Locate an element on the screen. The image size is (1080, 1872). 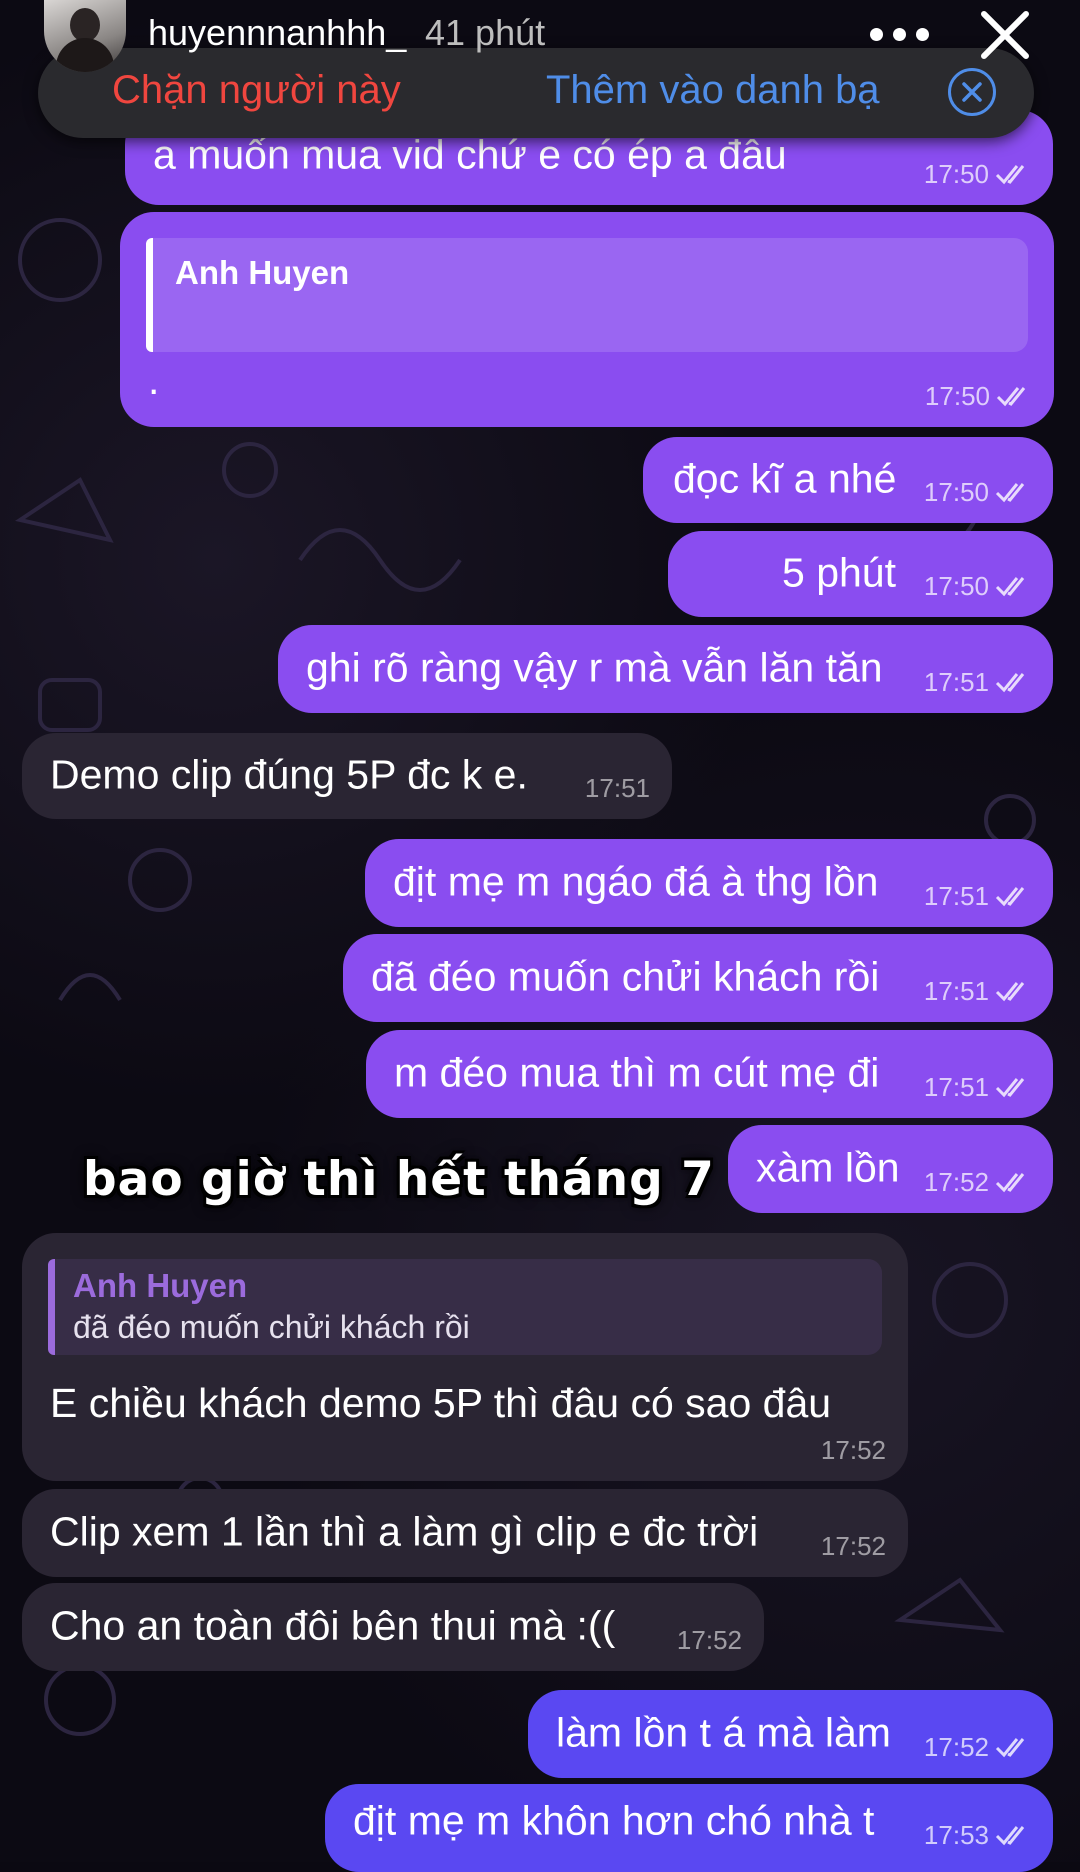
story-time: 41 phút is located at coordinates (485, 32).